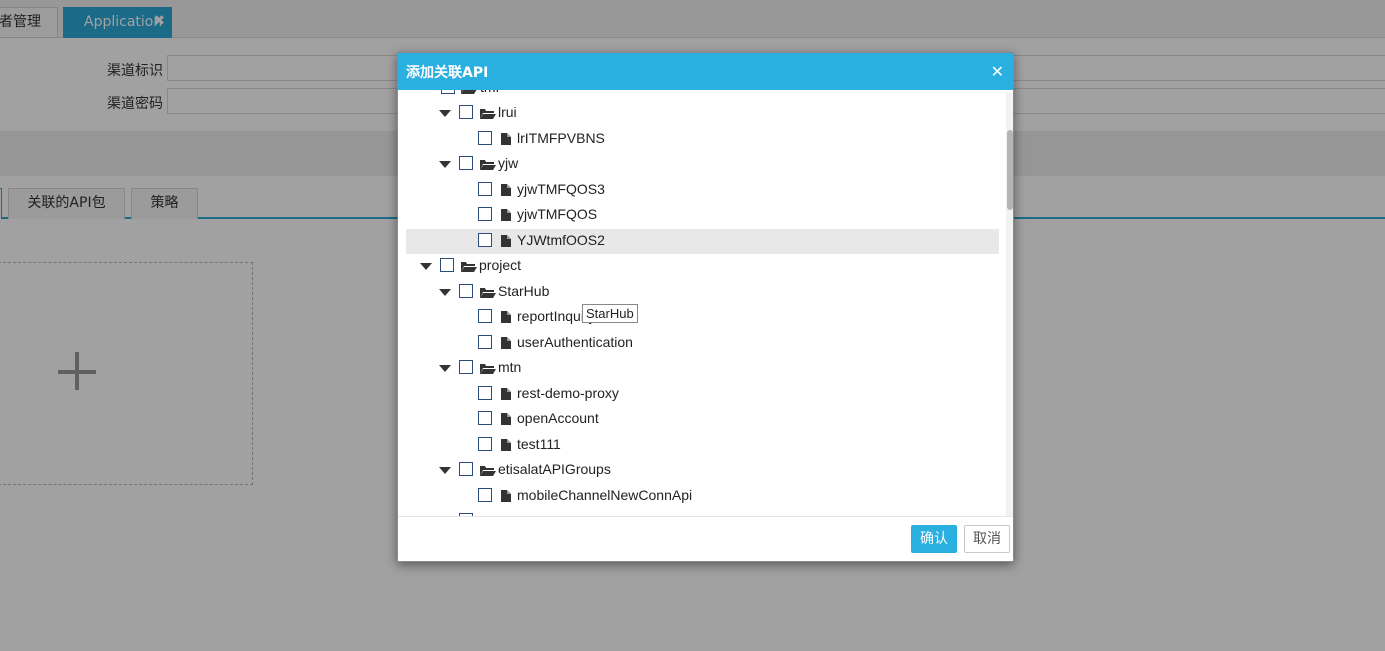 Image resolution: width=1385 pixels, height=651 pixels. What do you see at coordinates (702, 292) in the screenshot?
I see `tree-node-StarHub: StarHub` at bounding box center [702, 292].